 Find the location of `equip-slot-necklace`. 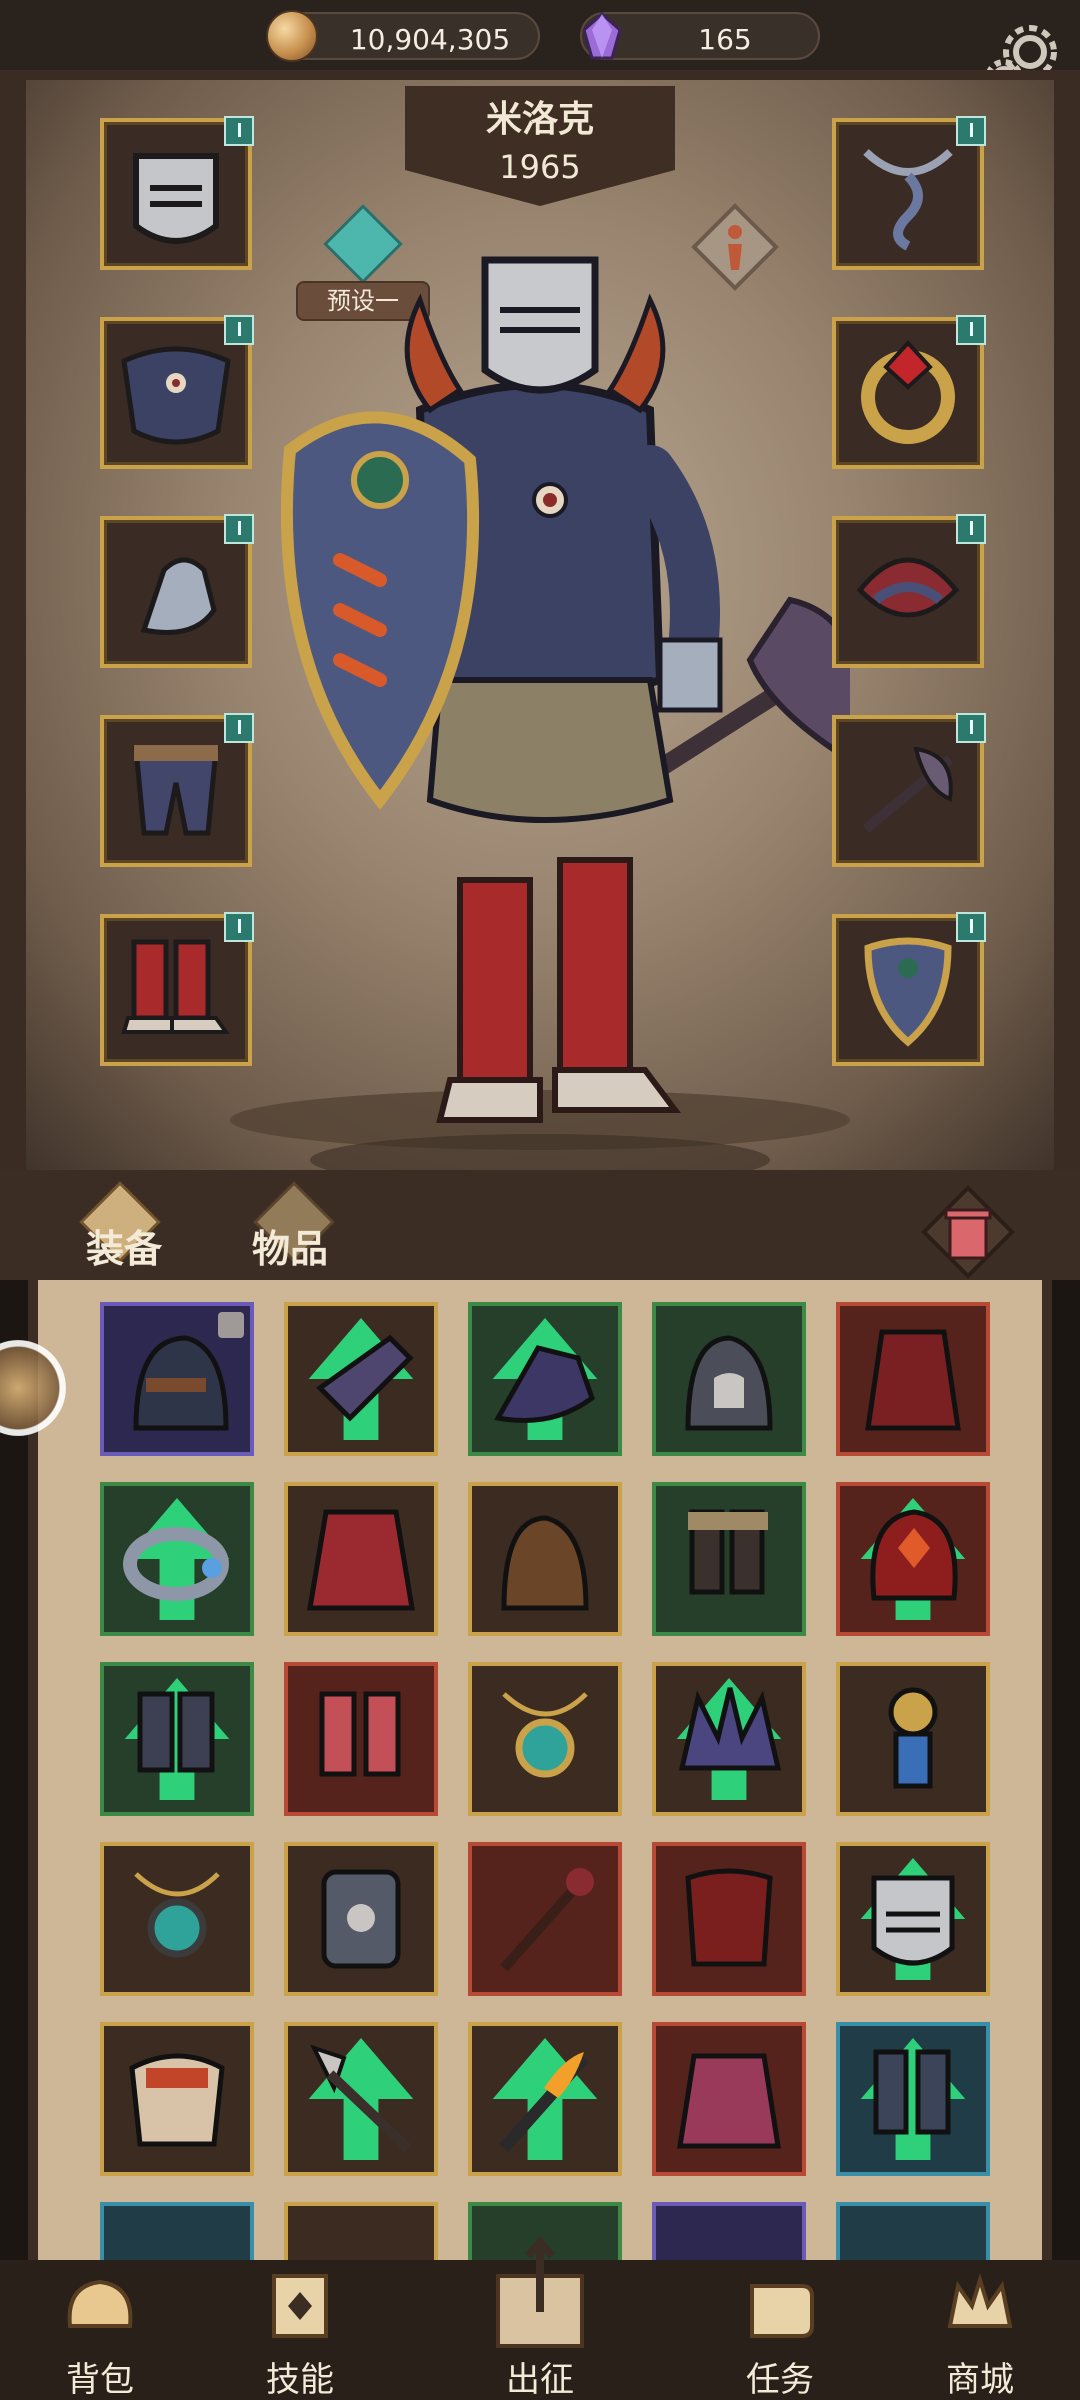

equip-slot-necklace is located at coordinates (909, 193).